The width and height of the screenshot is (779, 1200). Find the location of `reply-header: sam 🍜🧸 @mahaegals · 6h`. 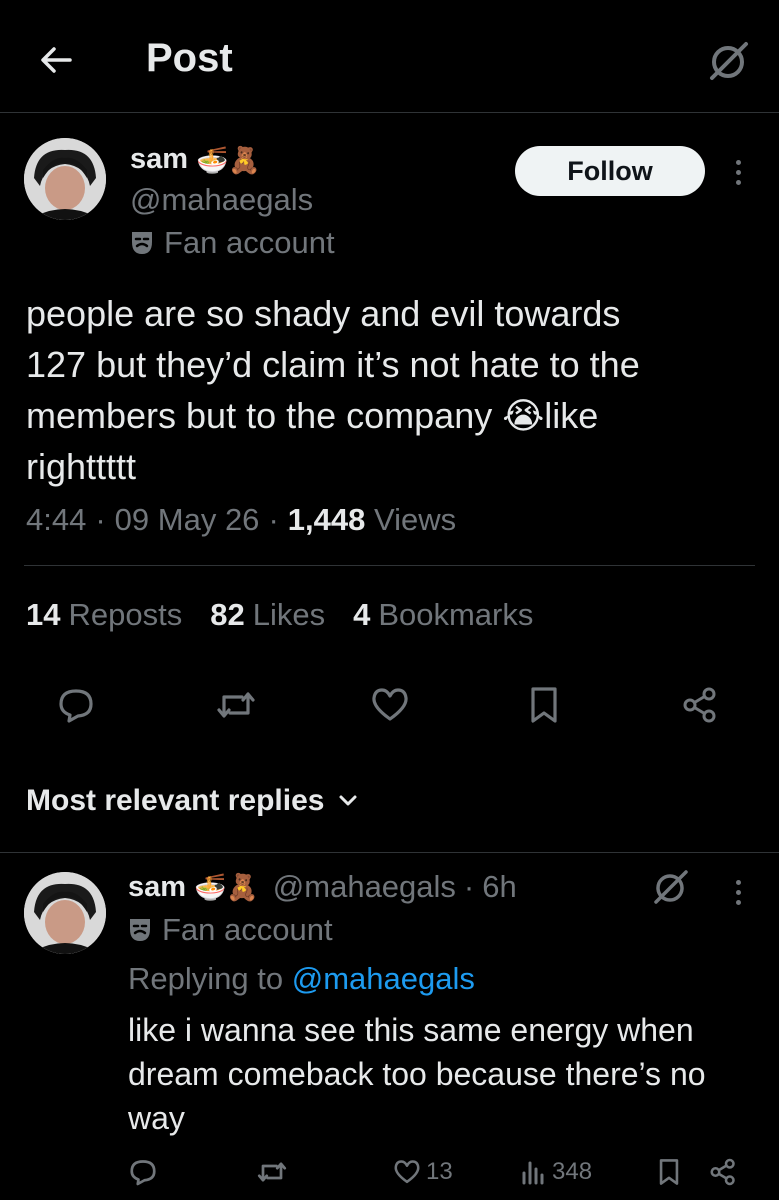

reply-header: sam 🍜🧸 @mahaegals · 6h is located at coordinates (322, 887).